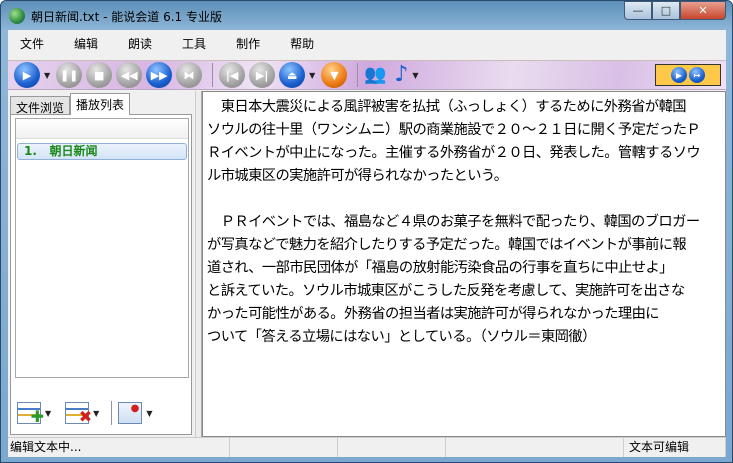 The image size is (733, 463). What do you see at coordinates (102, 151) in the screenshot?
I see `playlist-item: 1. 朝日新闻` at bounding box center [102, 151].